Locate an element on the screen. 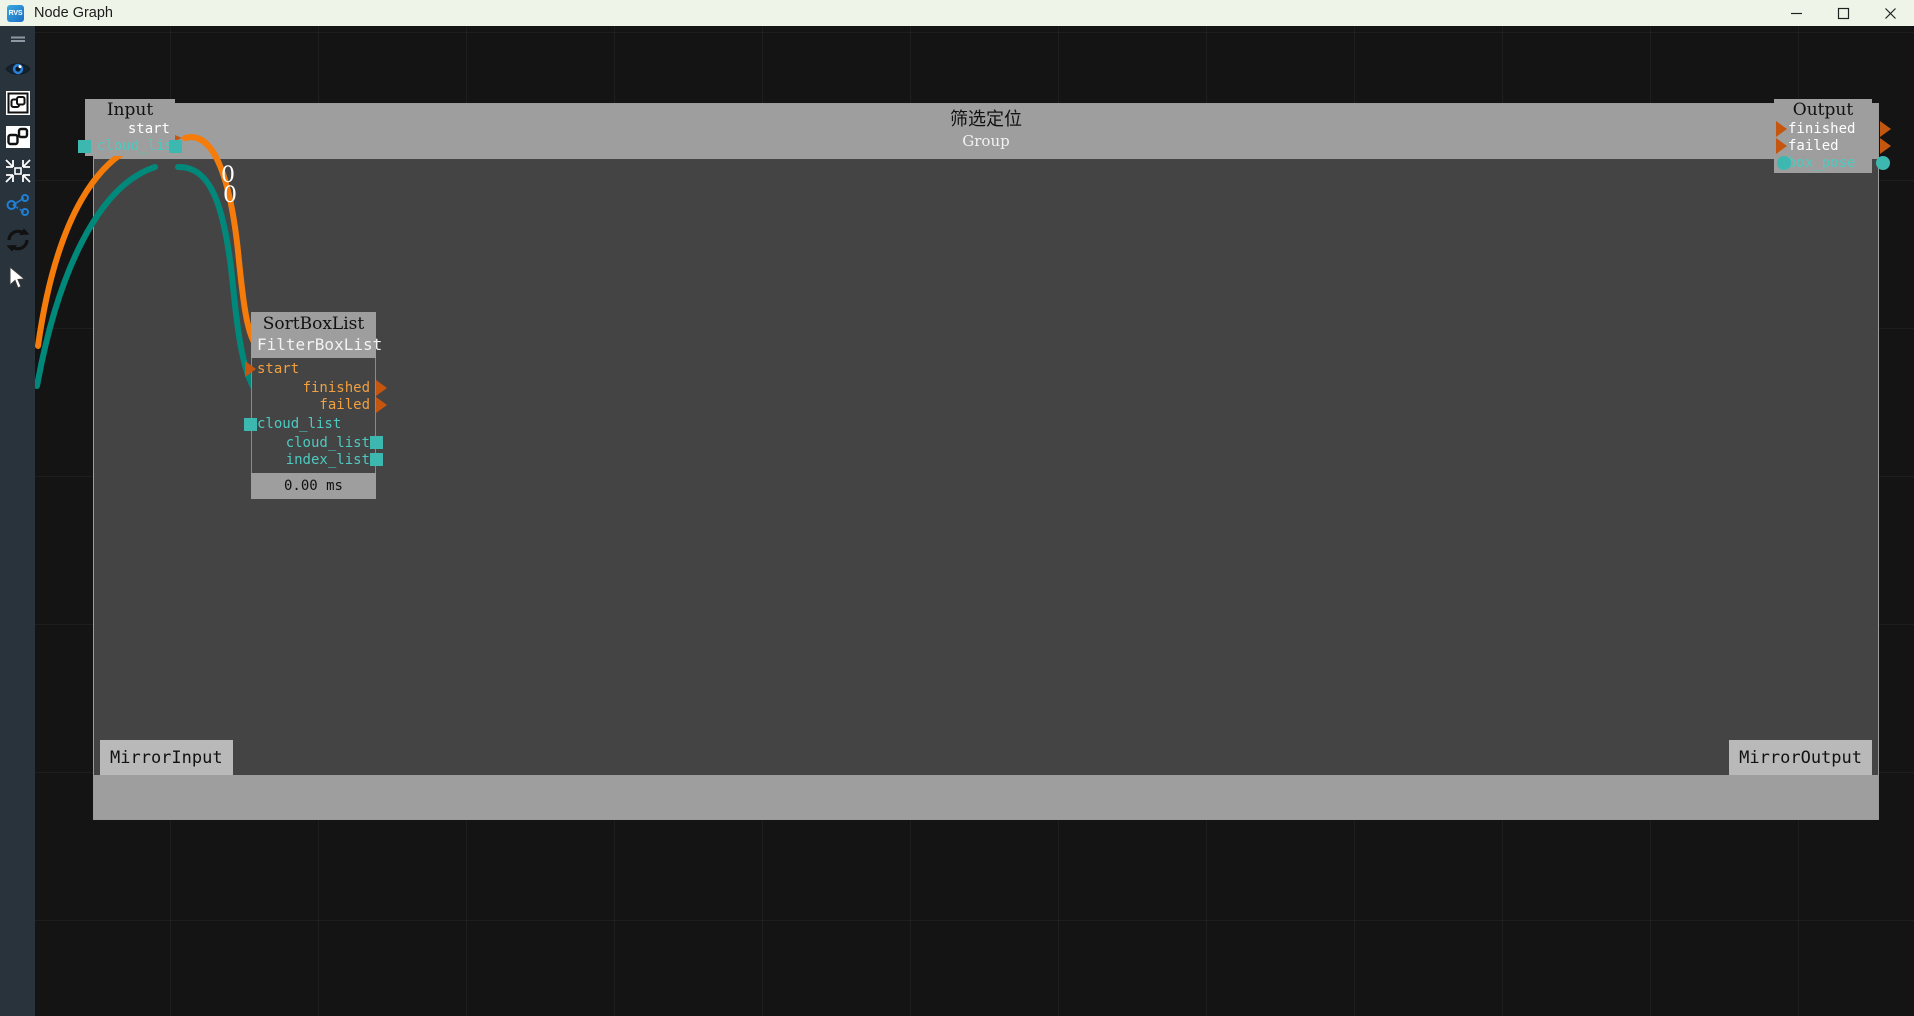 This screenshot has height=1016, width=1914. menu-handle-icon is located at coordinates (17, 39).